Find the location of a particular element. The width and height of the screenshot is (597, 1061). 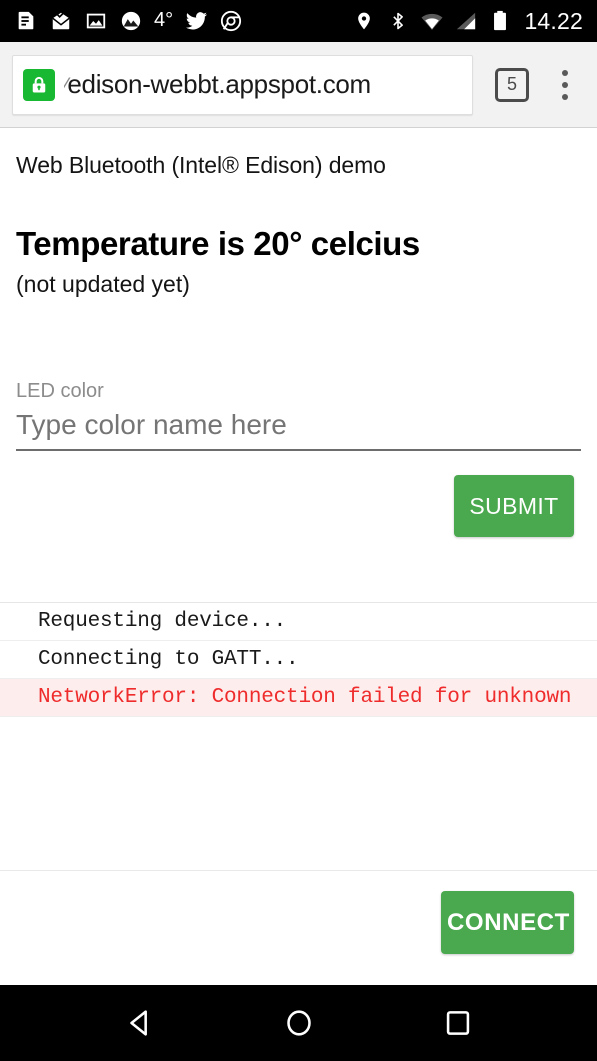

tab-counter-button: 5 is located at coordinates (512, 84).